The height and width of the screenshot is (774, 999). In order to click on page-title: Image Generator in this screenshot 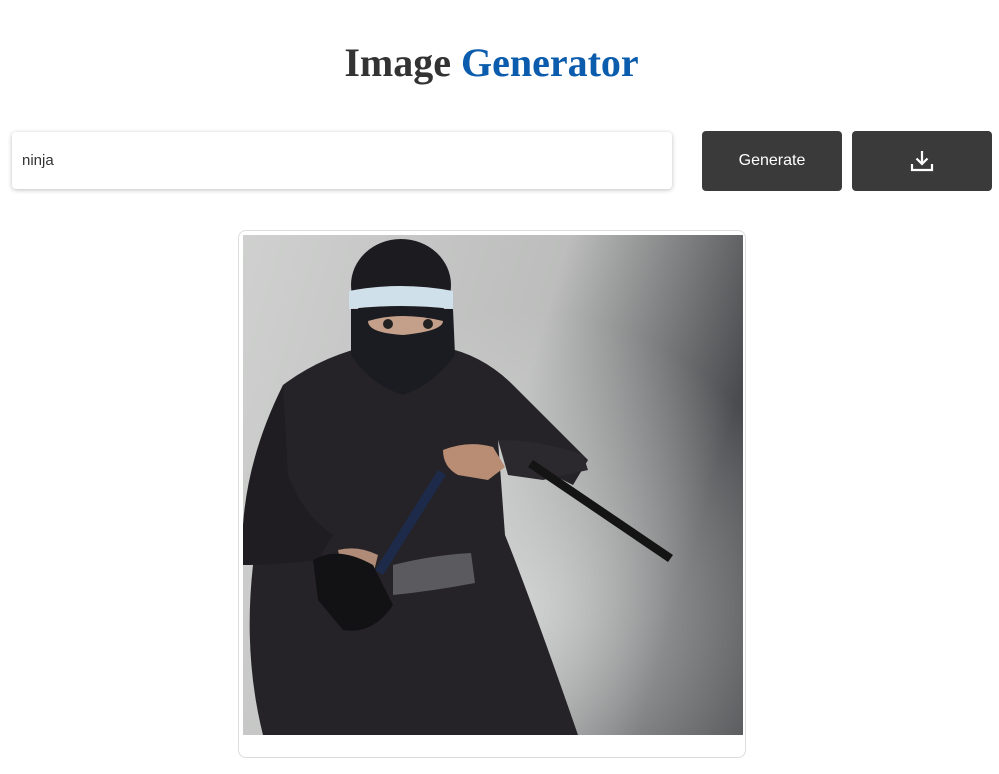, I will do `click(491, 63)`.